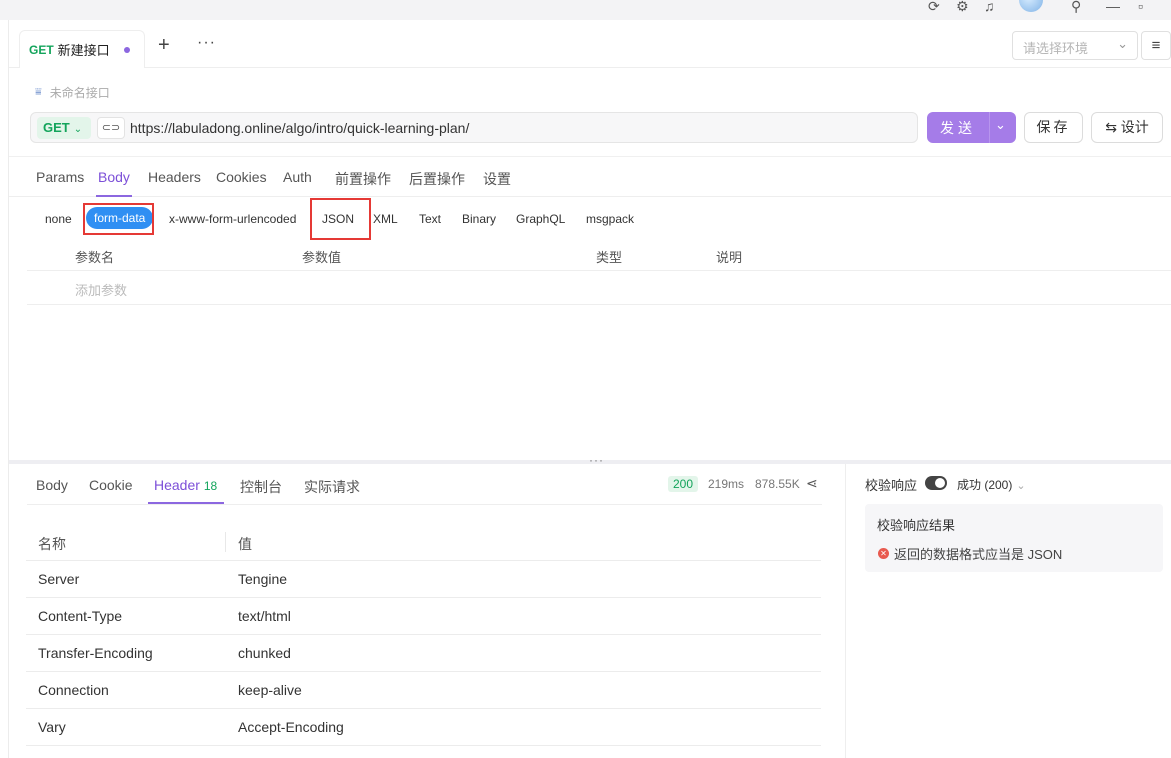  Describe the element at coordinates (60, 177) in the screenshot. I see `tab-params: Params` at that location.